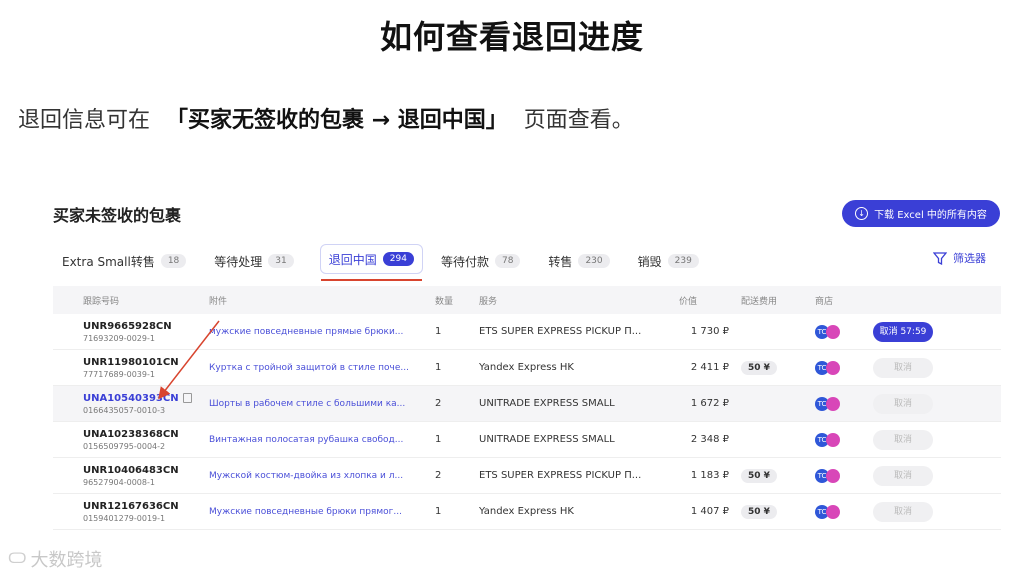 The image size is (1024, 578). What do you see at coordinates (108, 261) in the screenshot?
I see `tab-label: Extra Small转售` at bounding box center [108, 261].